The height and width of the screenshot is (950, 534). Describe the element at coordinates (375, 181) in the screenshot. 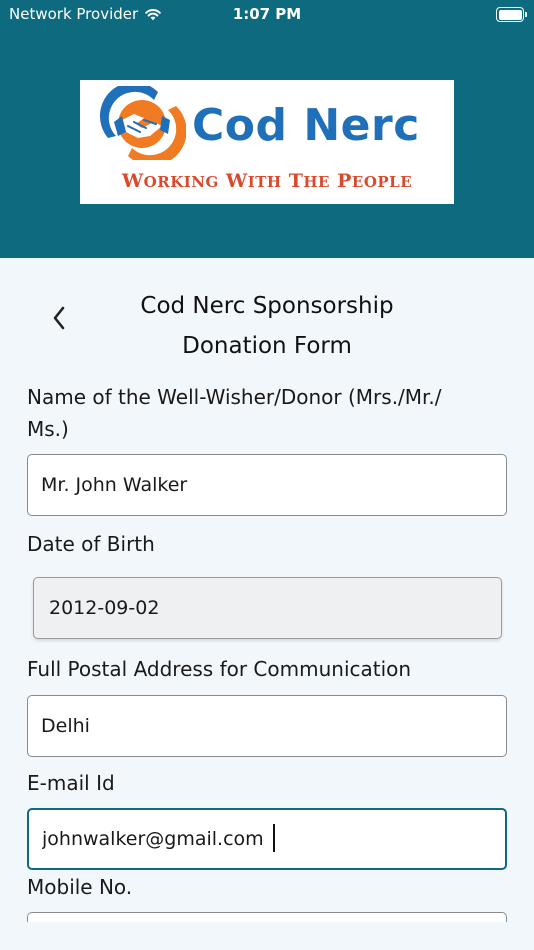

I see `tagline-word: PEOPLE` at that location.